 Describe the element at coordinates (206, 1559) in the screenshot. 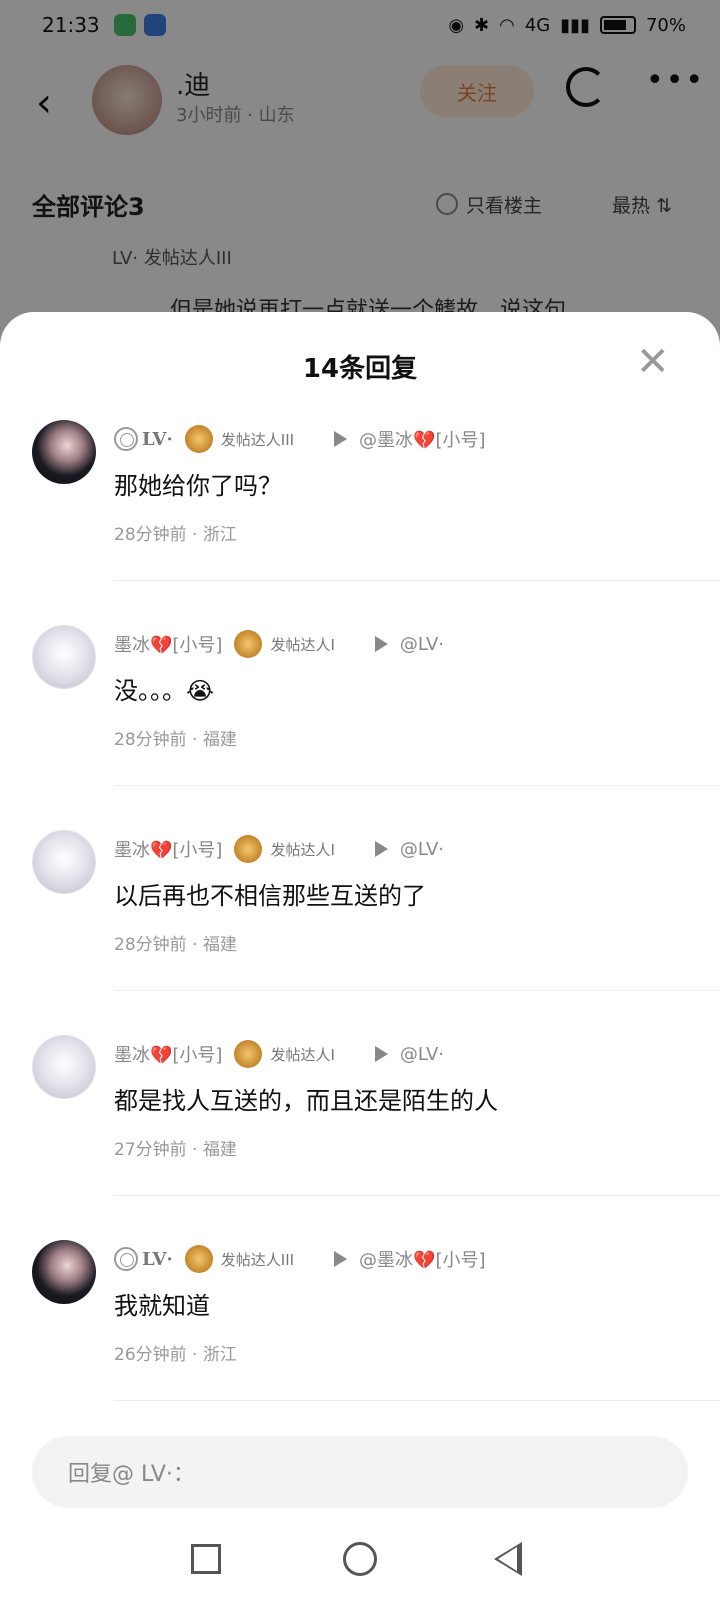

I see `square-icon` at that location.